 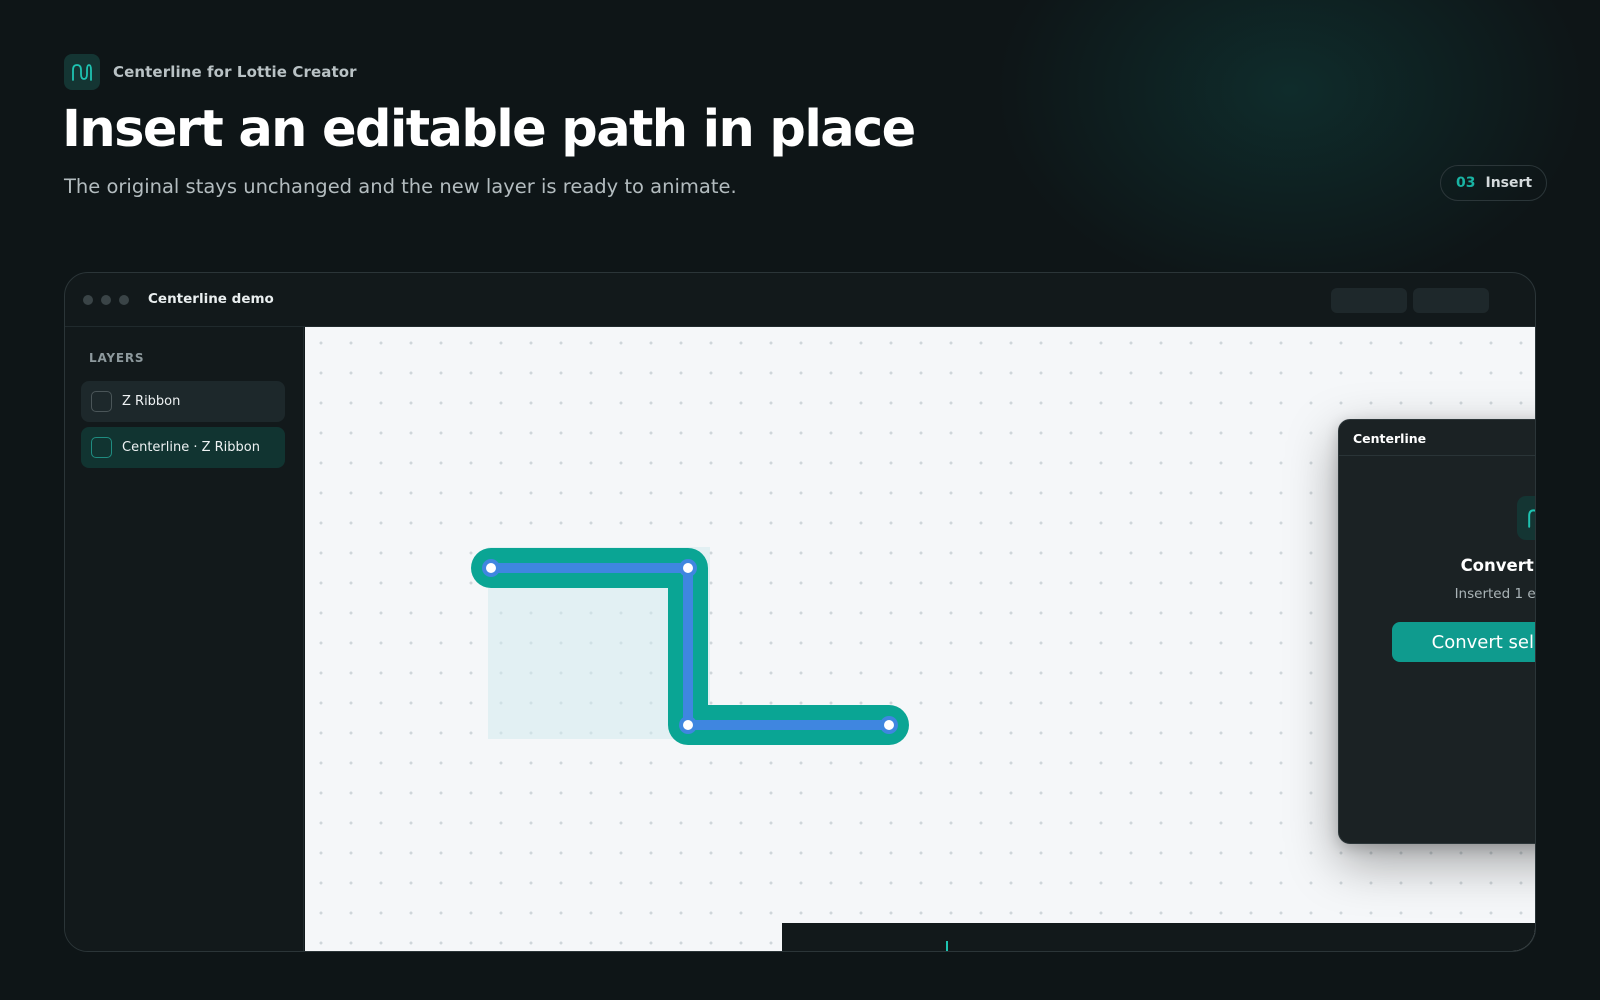 I want to click on window-close-dot, so click(x=88, y=300).